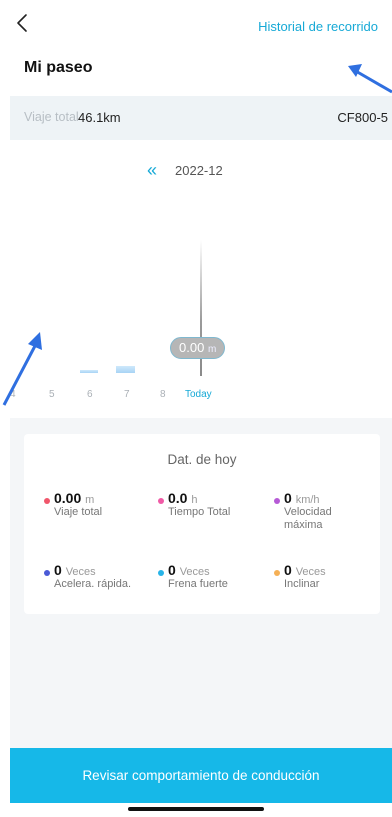 This screenshot has height=817, width=392. Describe the element at coordinates (302, 584) in the screenshot. I see `stat-label: Inclinar` at that location.